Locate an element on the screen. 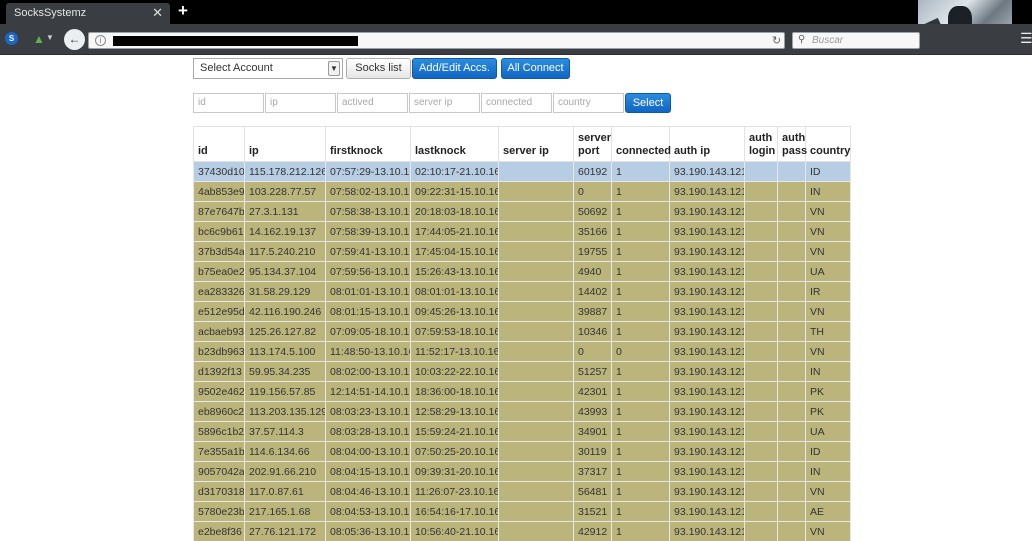 The image size is (1032, 541). cell-server-port: 43993 is located at coordinates (592, 411).